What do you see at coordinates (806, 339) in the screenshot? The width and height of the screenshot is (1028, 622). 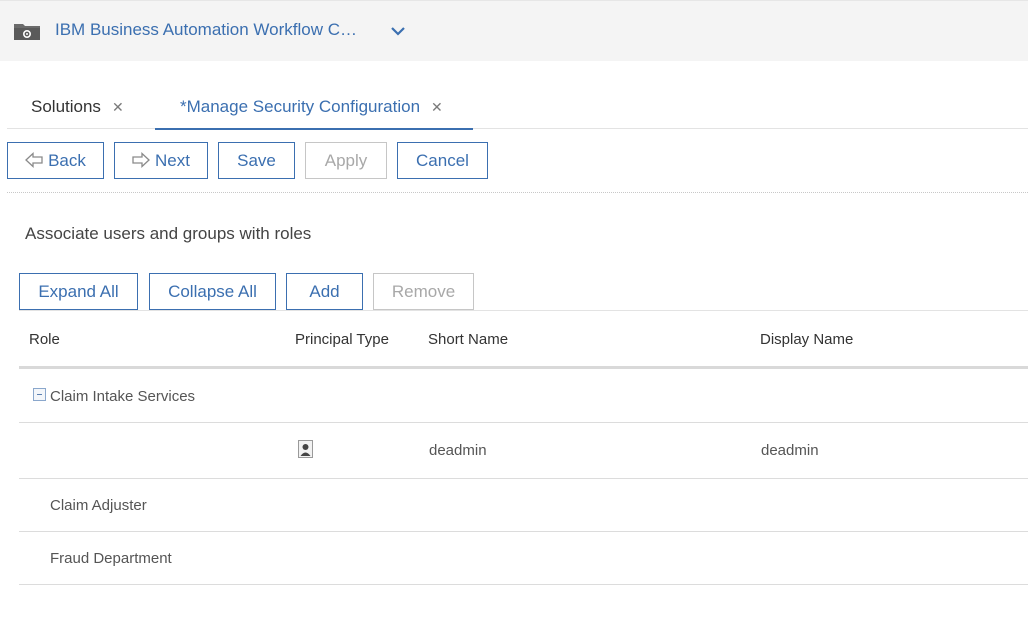 I see `column-header-display-name: Display Name` at bounding box center [806, 339].